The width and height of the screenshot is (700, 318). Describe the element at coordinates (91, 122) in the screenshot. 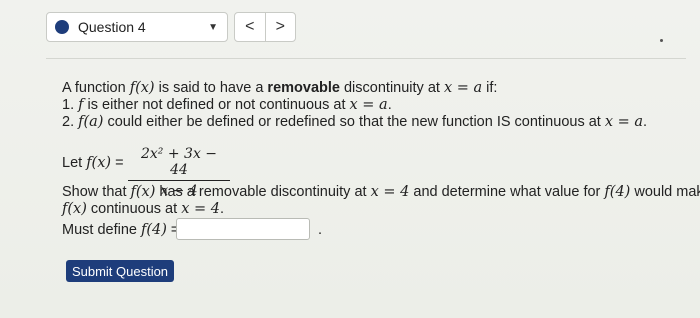

I see `cond2-fa: f(a)` at that location.